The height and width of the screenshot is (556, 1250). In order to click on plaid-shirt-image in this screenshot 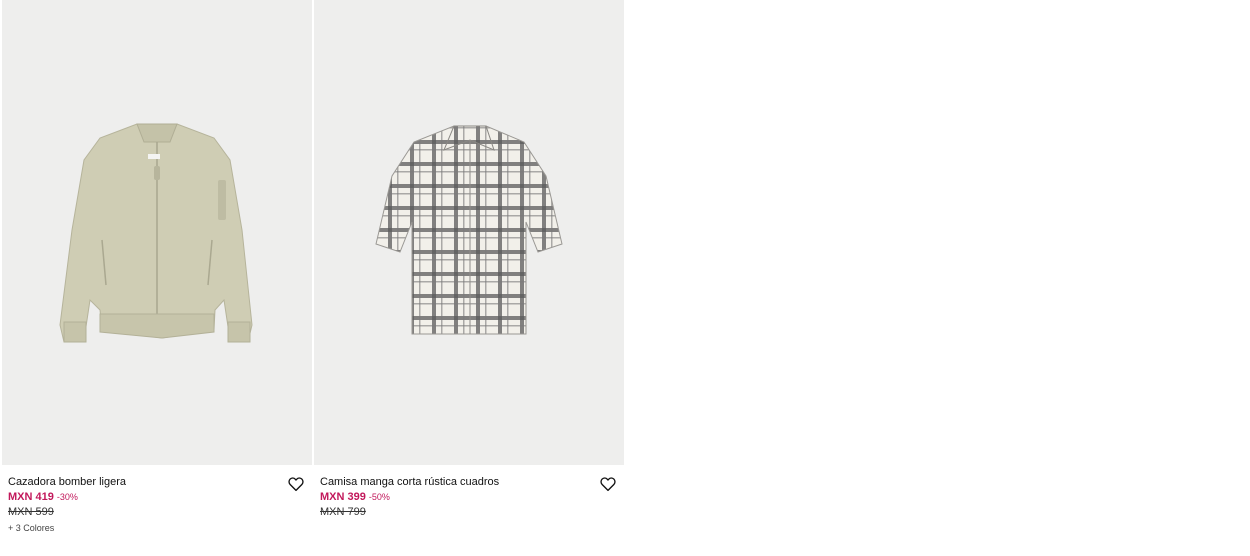, I will do `click(469, 230)`.